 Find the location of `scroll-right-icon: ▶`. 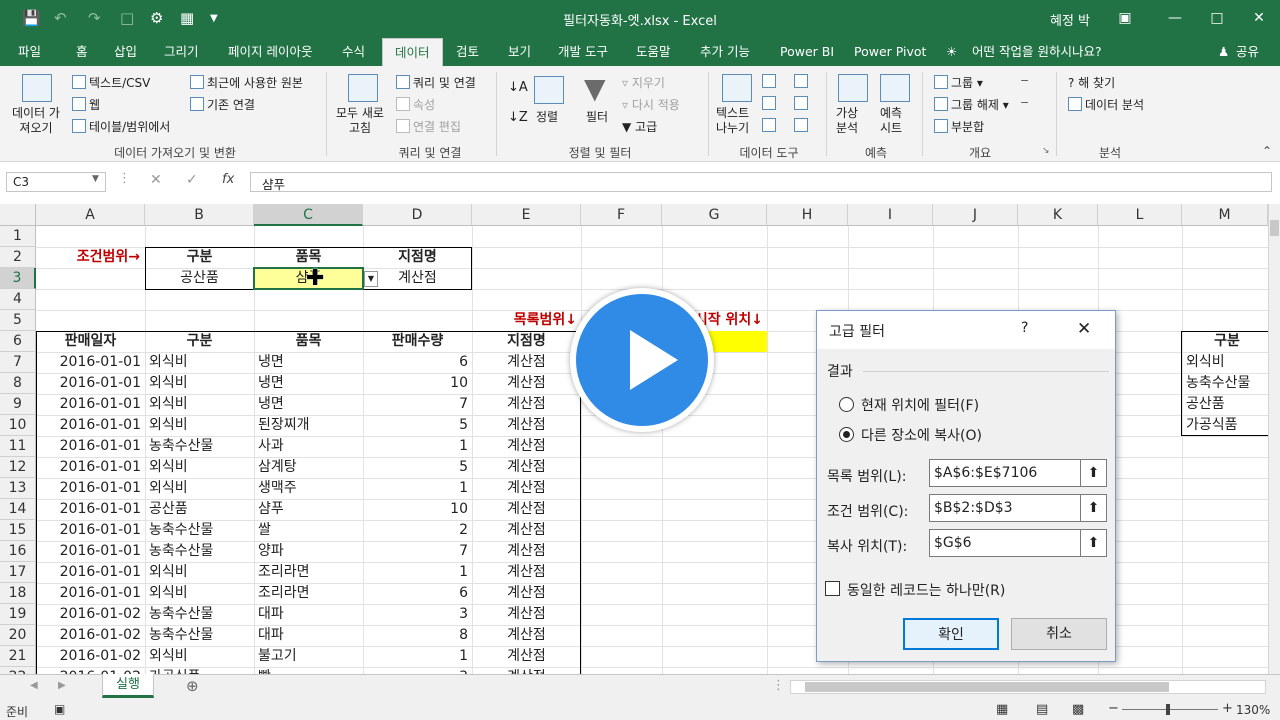

scroll-right-icon: ▶ is located at coordinates (62, 685).